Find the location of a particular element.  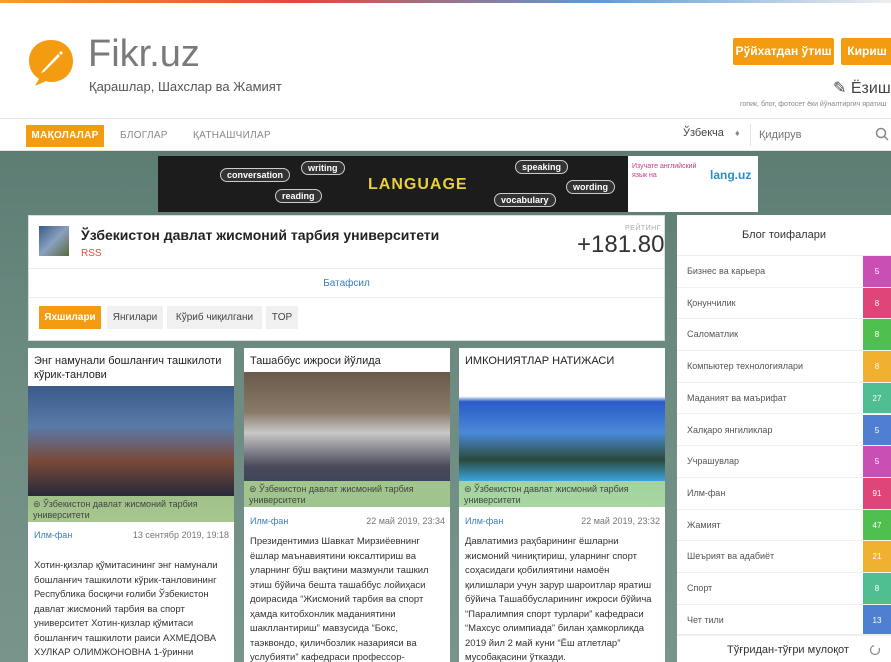

write-label: Ёзиш is located at coordinates (870, 88).